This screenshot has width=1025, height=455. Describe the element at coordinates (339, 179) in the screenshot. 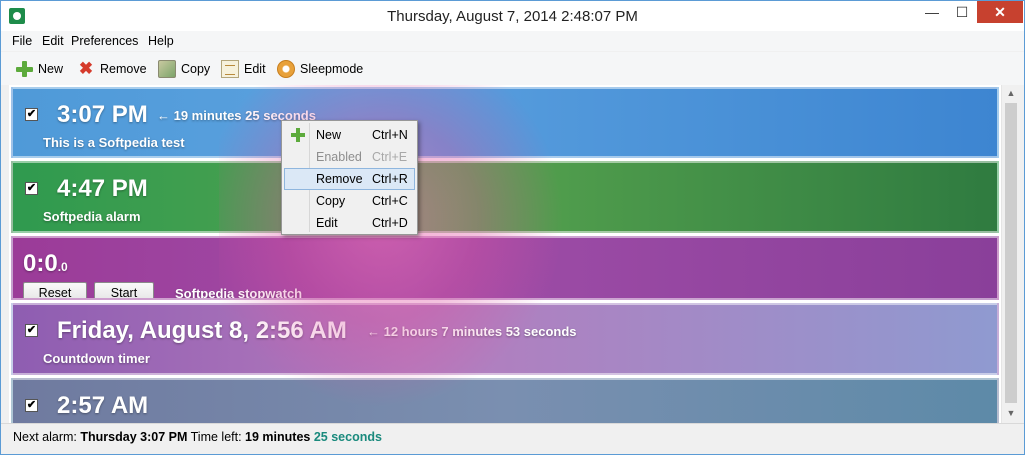

I see `context-remove-label: Remove` at that location.